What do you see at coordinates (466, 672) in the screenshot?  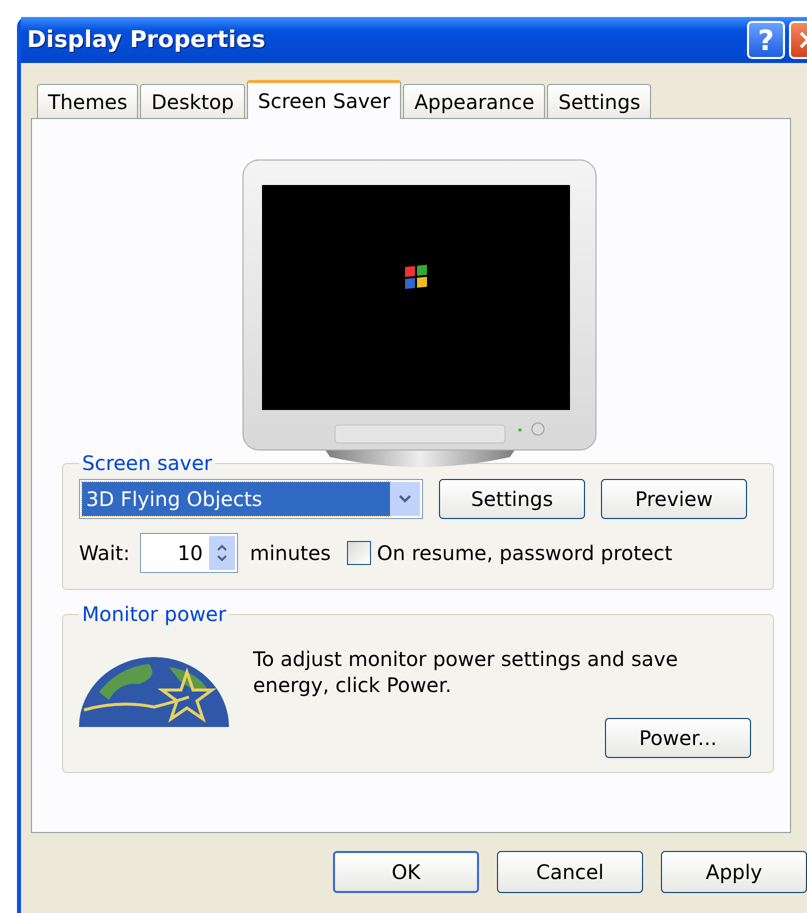 I see `instruction-text: To adjust monitor power settings and save energy, click Power.` at bounding box center [466, 672].